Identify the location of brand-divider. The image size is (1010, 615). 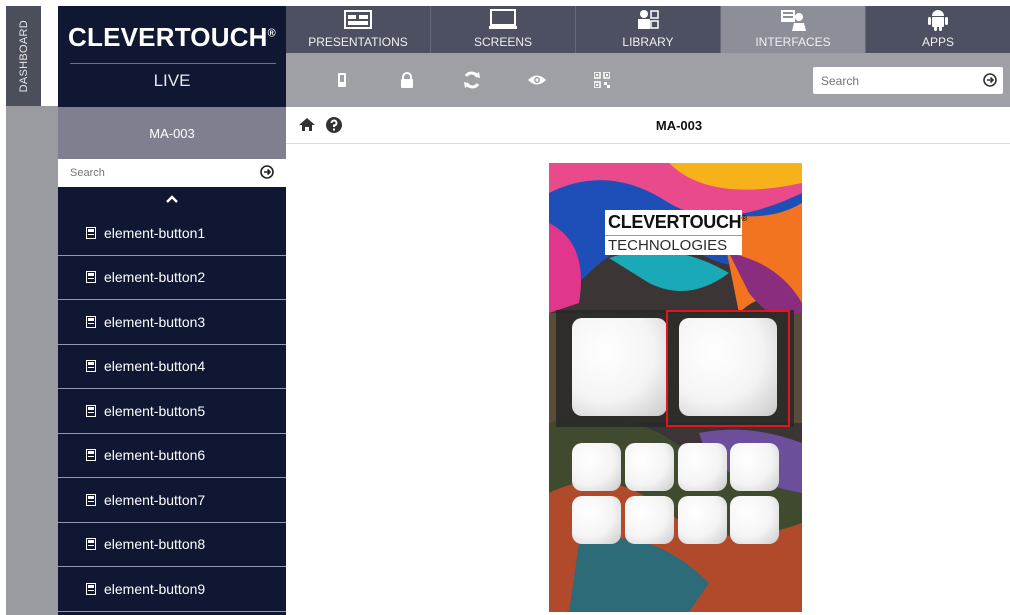
(173, 63).